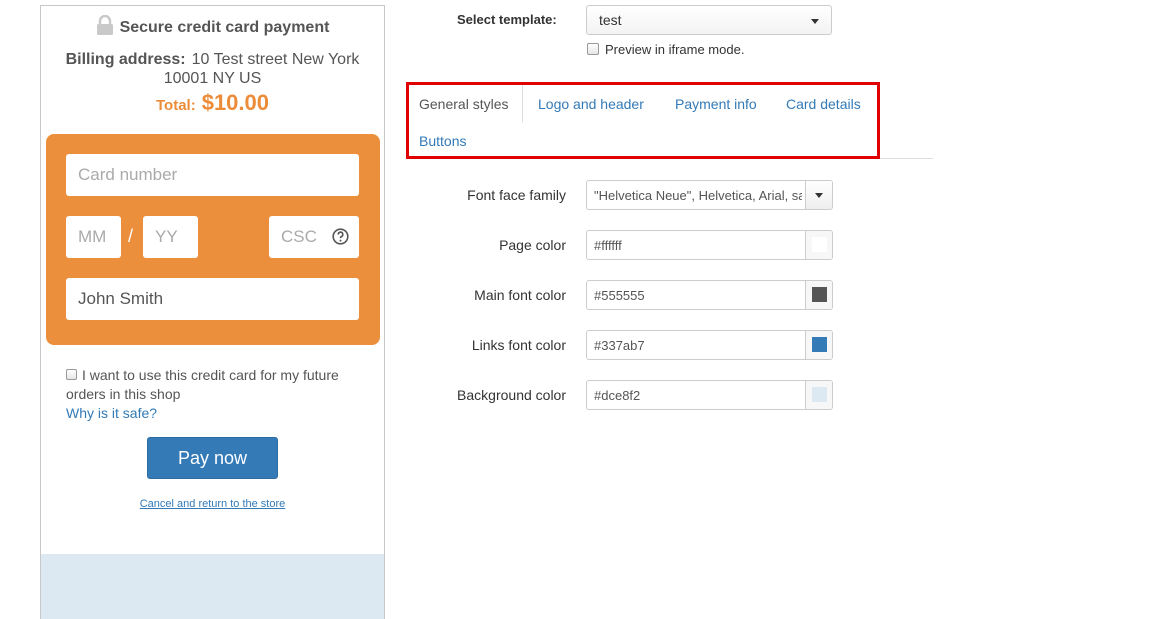 The width and height of the screenshot is (1156, 619). What do you see at coordinates (224, 27) in the screenshot?
I see `preview-title-text: Secure credit card payment` at bounding box center [224, 27].